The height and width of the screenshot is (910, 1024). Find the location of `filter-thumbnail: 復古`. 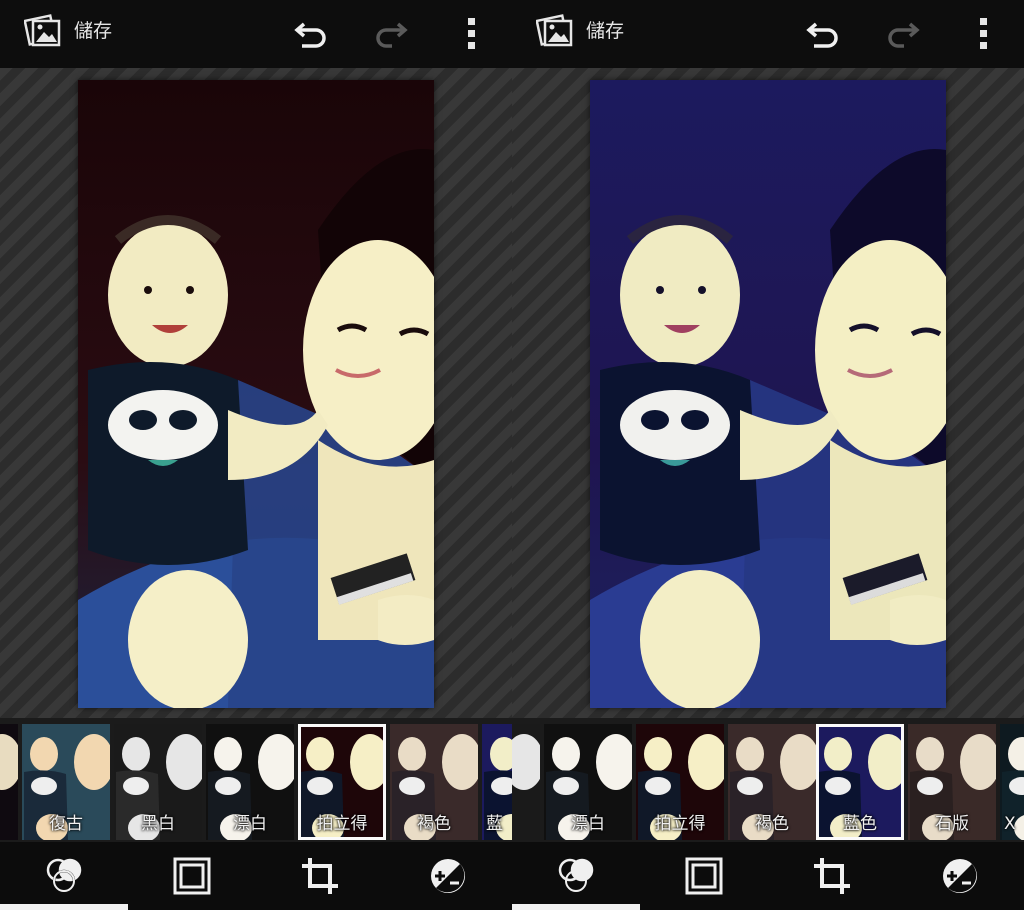

filter-thumbnail: 復古 is located at coordinates (66, 782).